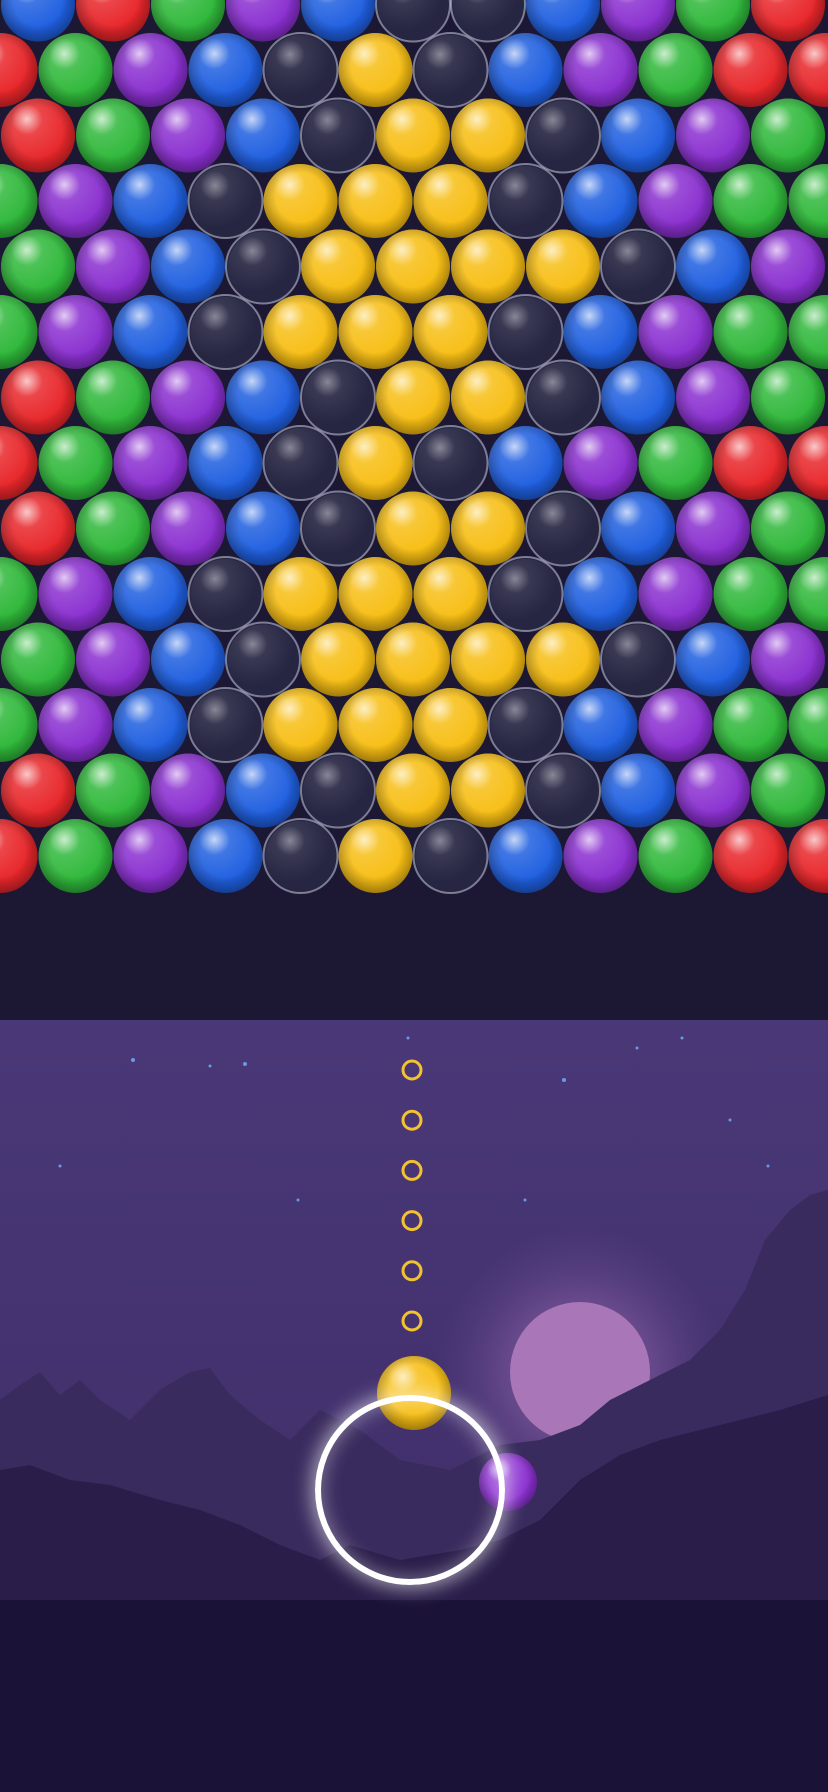 Image resolution: width=828 pixels, height=1792 pixels. I want to click on launcher-ring, so click(410, 1490).